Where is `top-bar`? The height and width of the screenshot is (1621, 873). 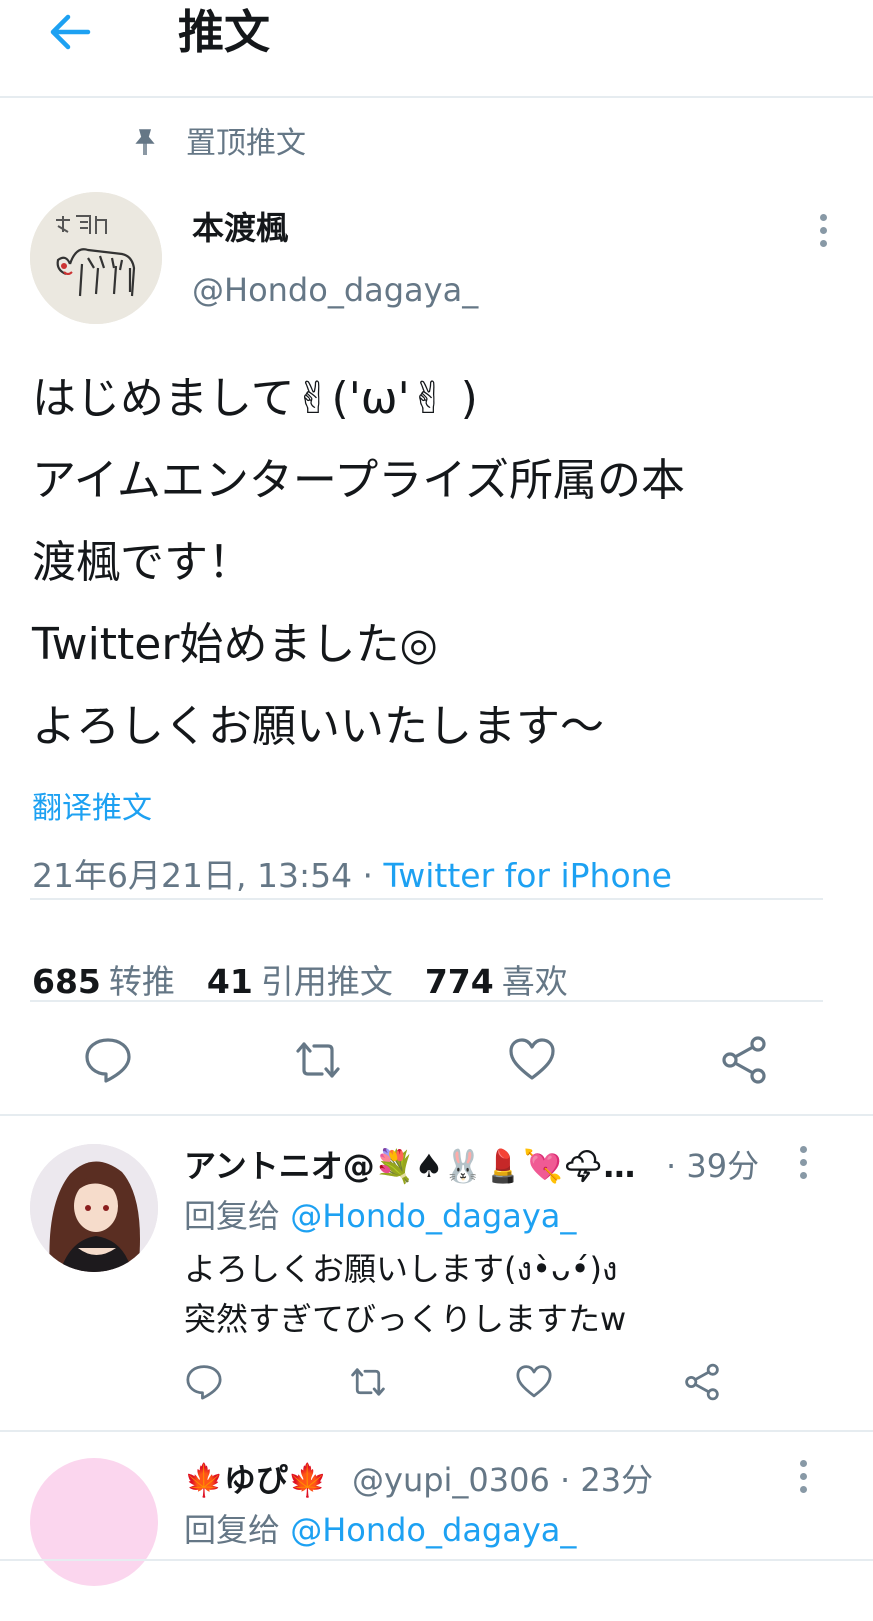
top-bar is located at coordinates (436, 49).